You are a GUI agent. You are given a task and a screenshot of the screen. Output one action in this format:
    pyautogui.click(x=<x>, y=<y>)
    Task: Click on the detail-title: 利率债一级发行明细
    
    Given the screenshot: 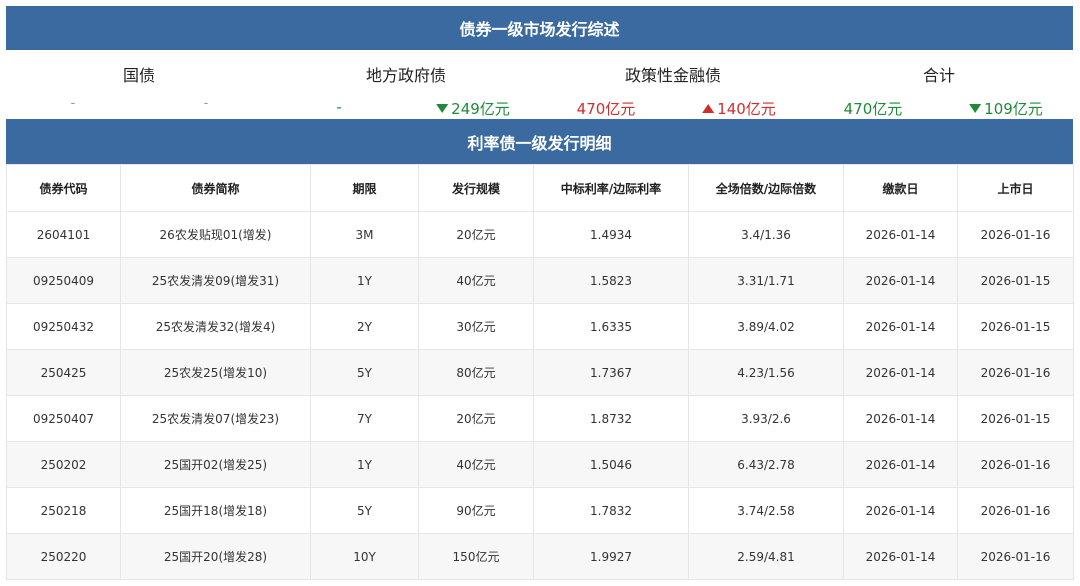 What is the action you would take?
    pyautogui.click(x=539, y=143)
    